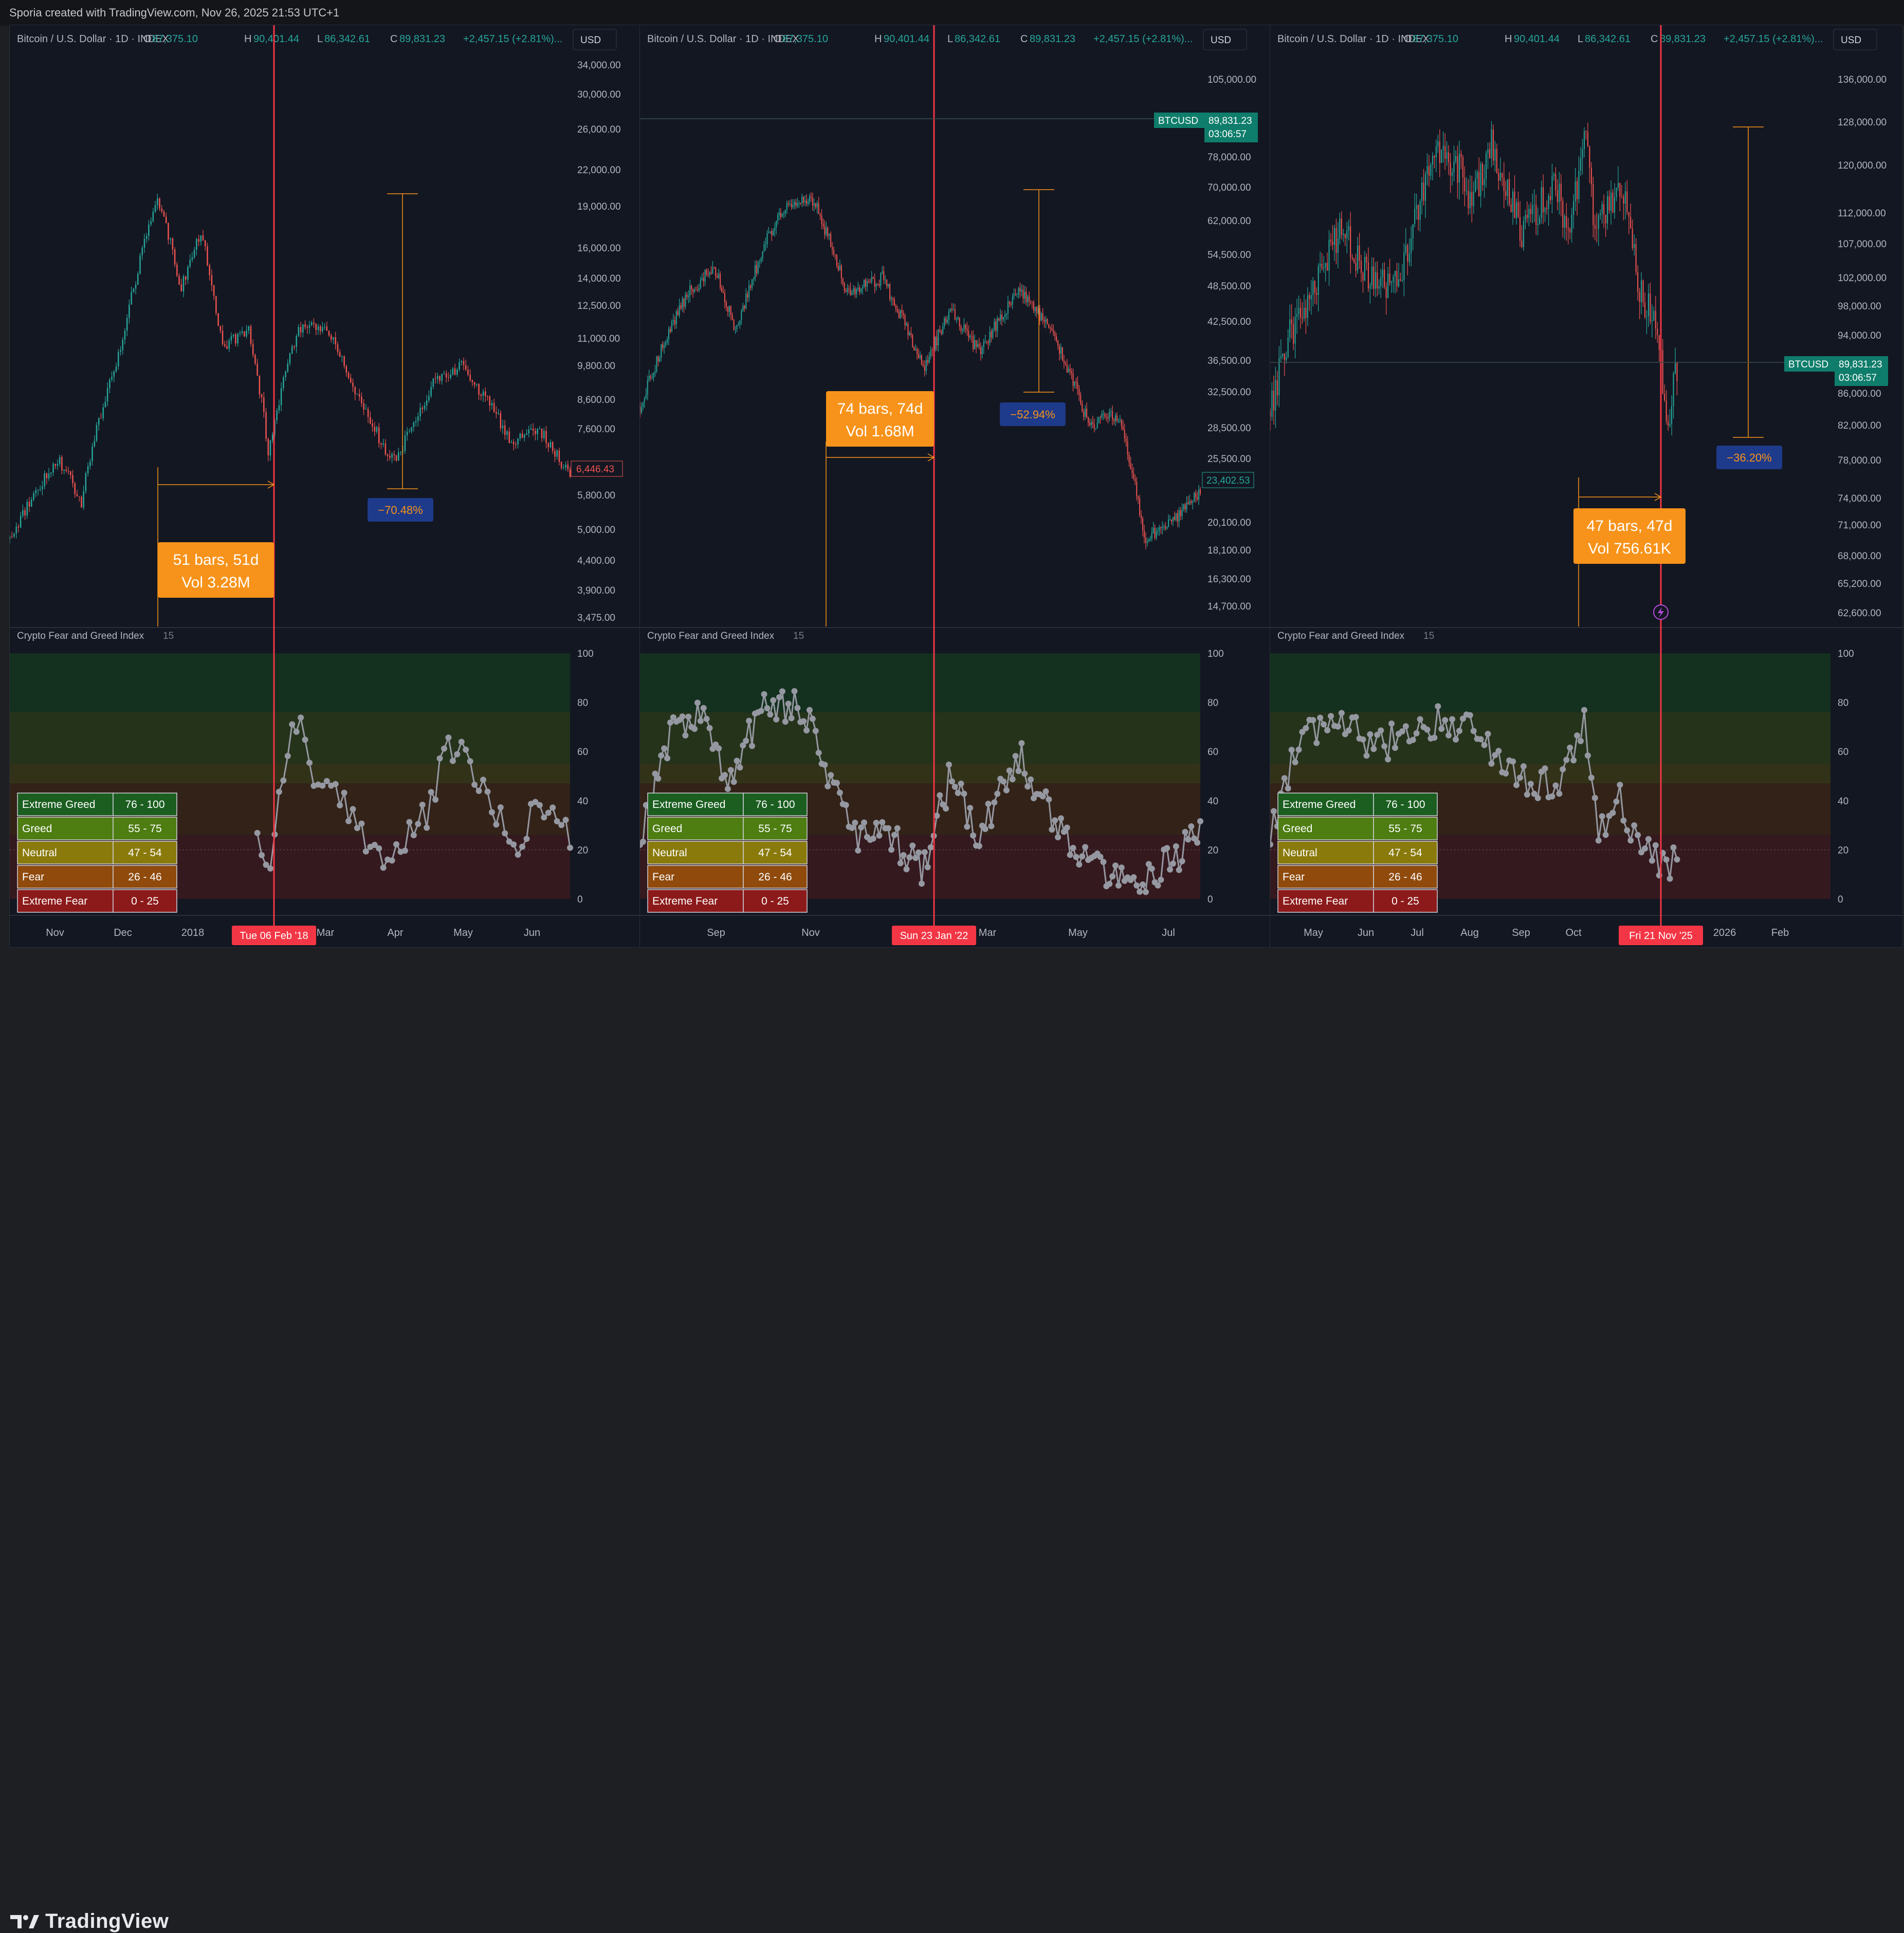 The height and width of the screenshot is (1933, 1904). What do you see at coordinates (1661, 612) in the screenshot?
I see `lightning-icon` at bounding box center [1661, 612].